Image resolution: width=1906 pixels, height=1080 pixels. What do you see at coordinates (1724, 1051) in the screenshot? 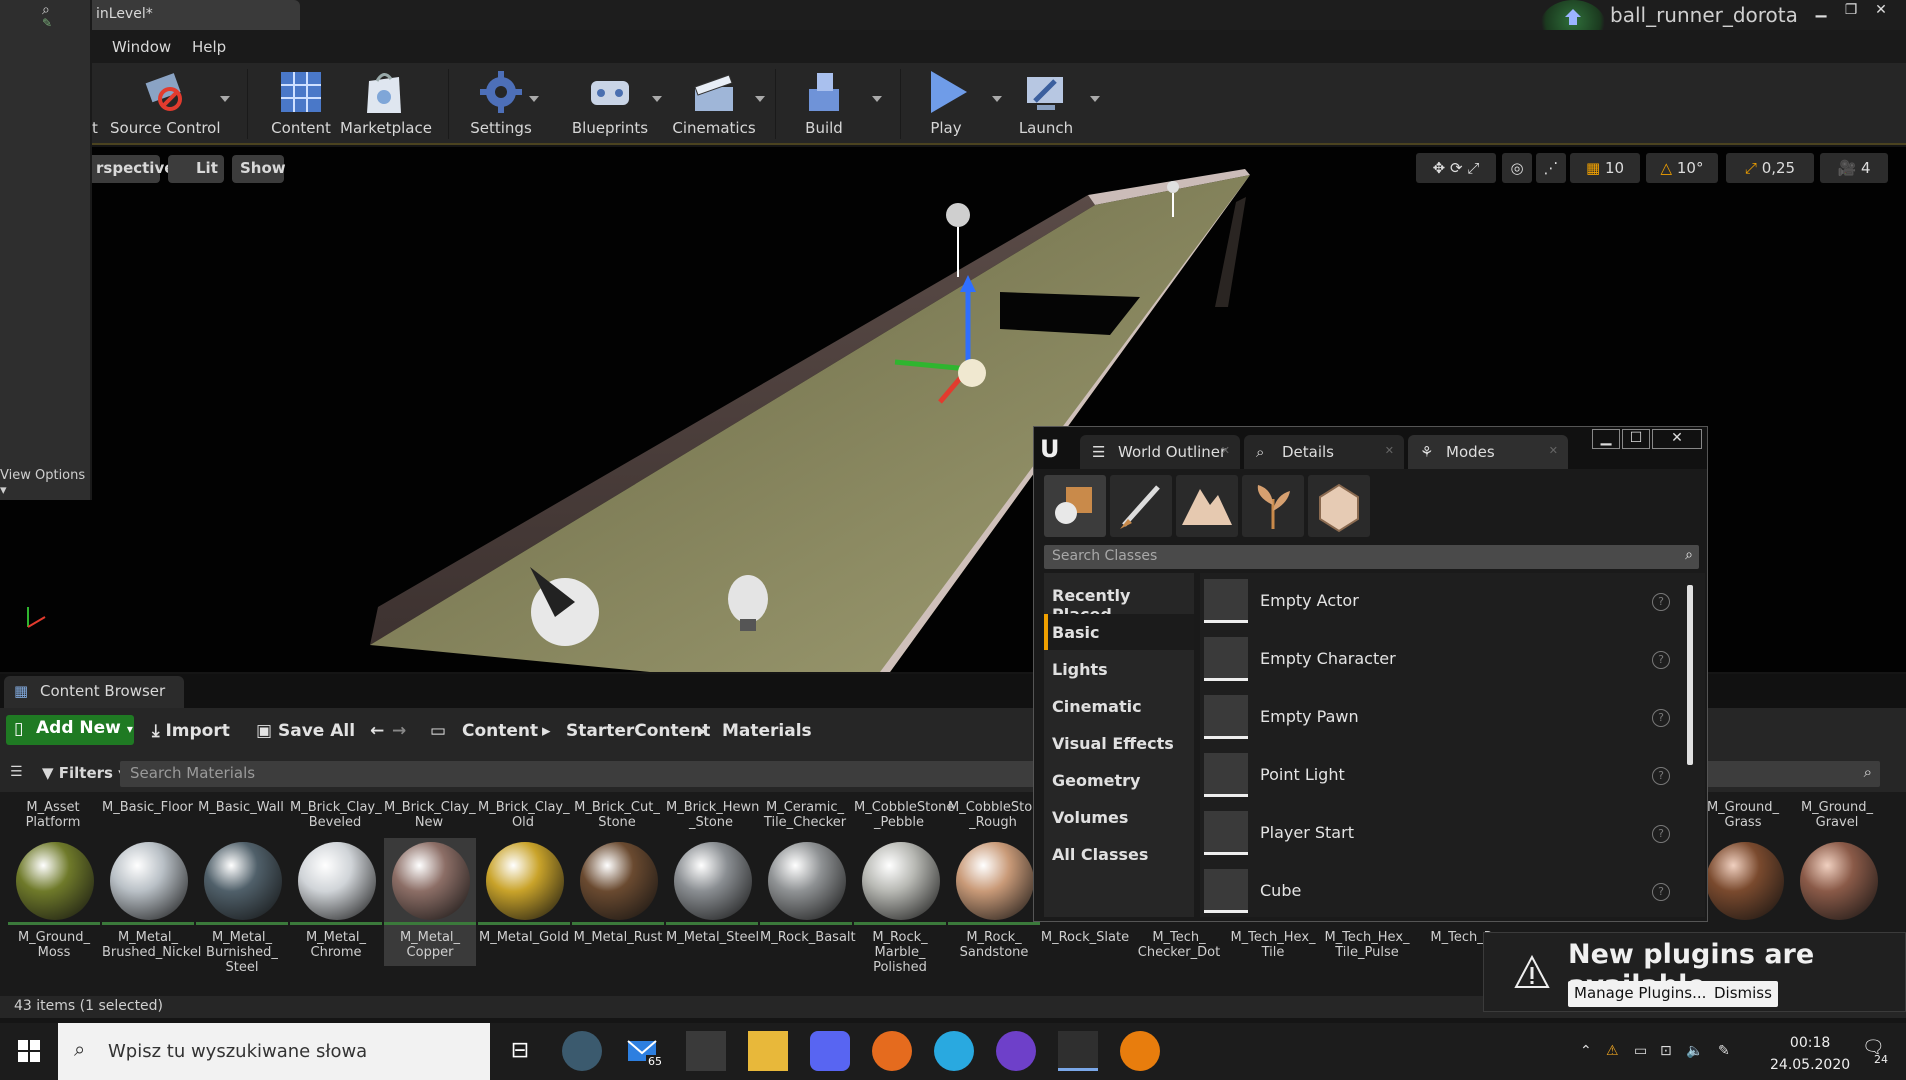
I see `pen-icon: ✎` at bounding box center [1724, 1051].